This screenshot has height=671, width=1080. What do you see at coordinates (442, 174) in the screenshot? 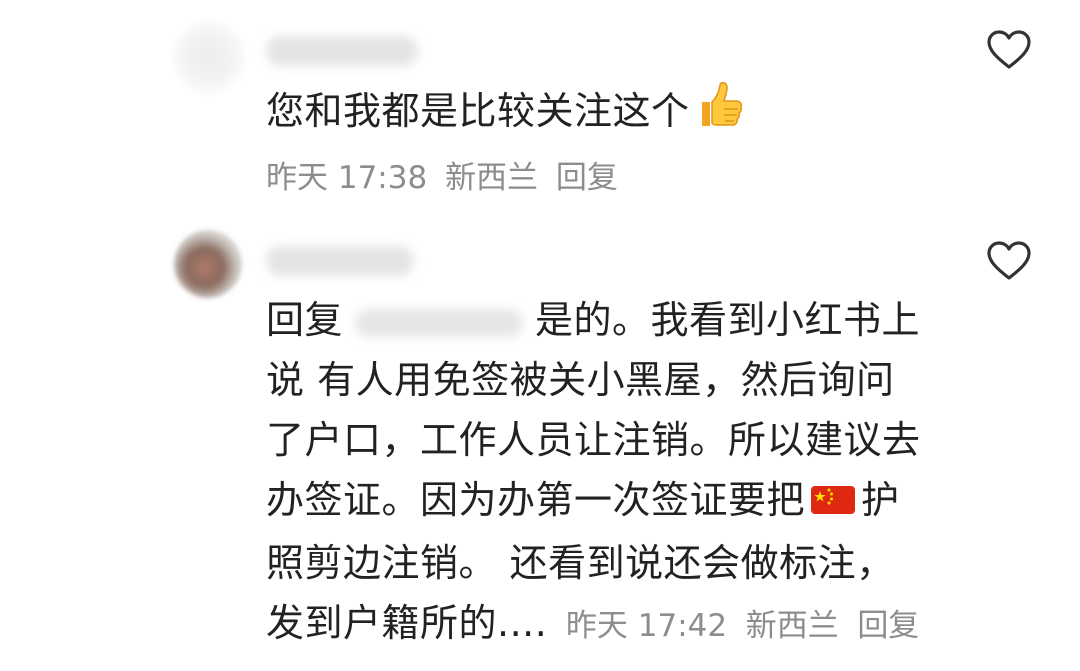
I see `comment-meta: 昨天 17:38 新西兰 回复` at bounding box center [442, 174].